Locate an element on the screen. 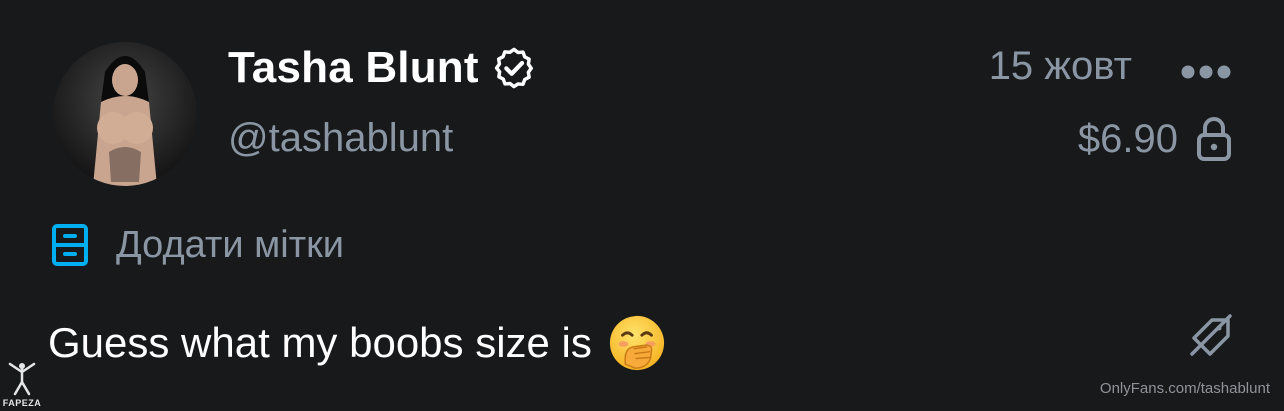 This screenshot has height=411, width=1284. author-name: Tasha Blunt is located at coordinates (353, 68).